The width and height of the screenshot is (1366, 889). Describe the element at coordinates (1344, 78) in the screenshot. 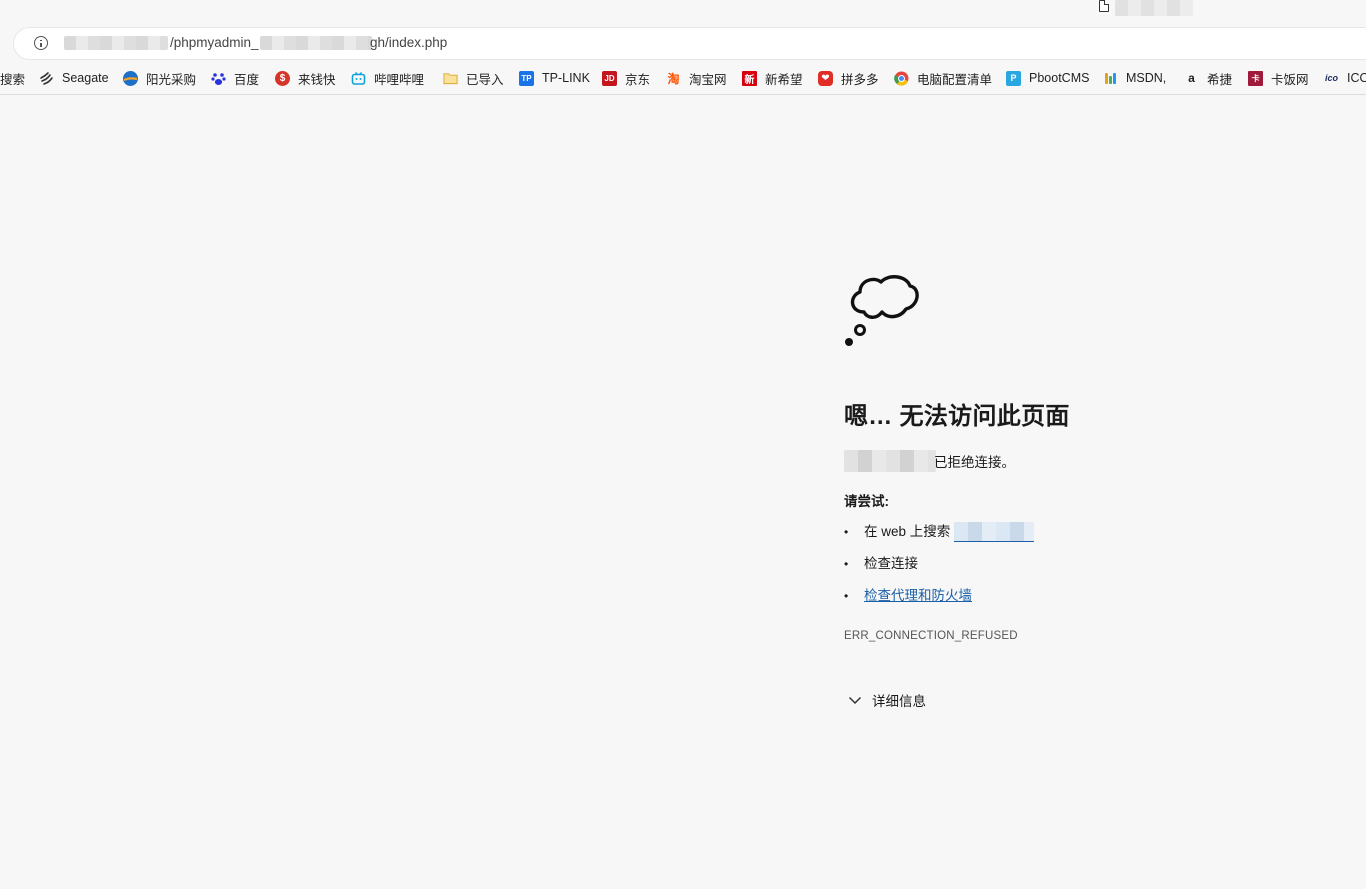

I see `bookmark-ico: ico ICO` at that location.